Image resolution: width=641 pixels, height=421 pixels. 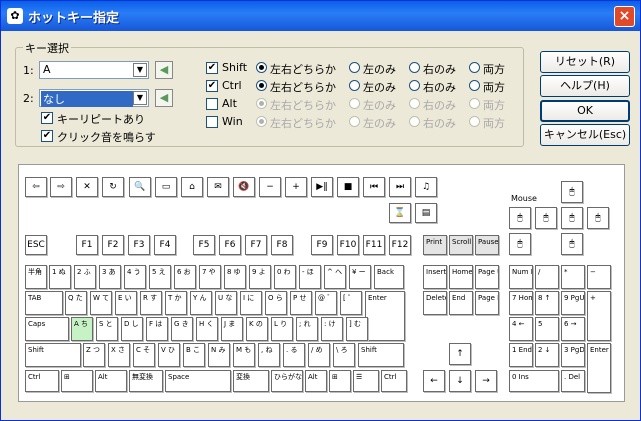 What do you see at coordinates (624, 16) in the screenshot?
I see `close-button: ×` at bounding box center [624, 16].